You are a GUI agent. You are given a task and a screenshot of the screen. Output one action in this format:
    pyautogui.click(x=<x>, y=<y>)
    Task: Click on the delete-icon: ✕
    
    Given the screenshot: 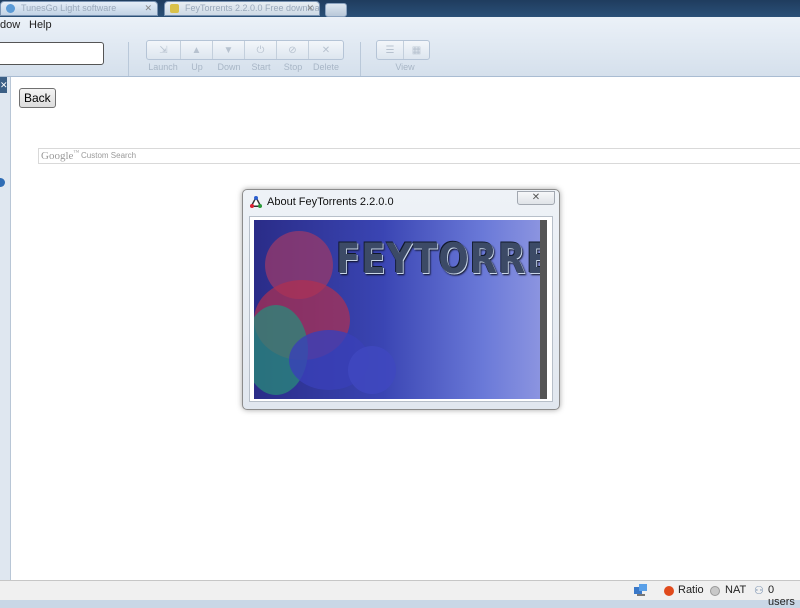 What is the action you would take?
    pyautogui.click(x=326, y=50)
    